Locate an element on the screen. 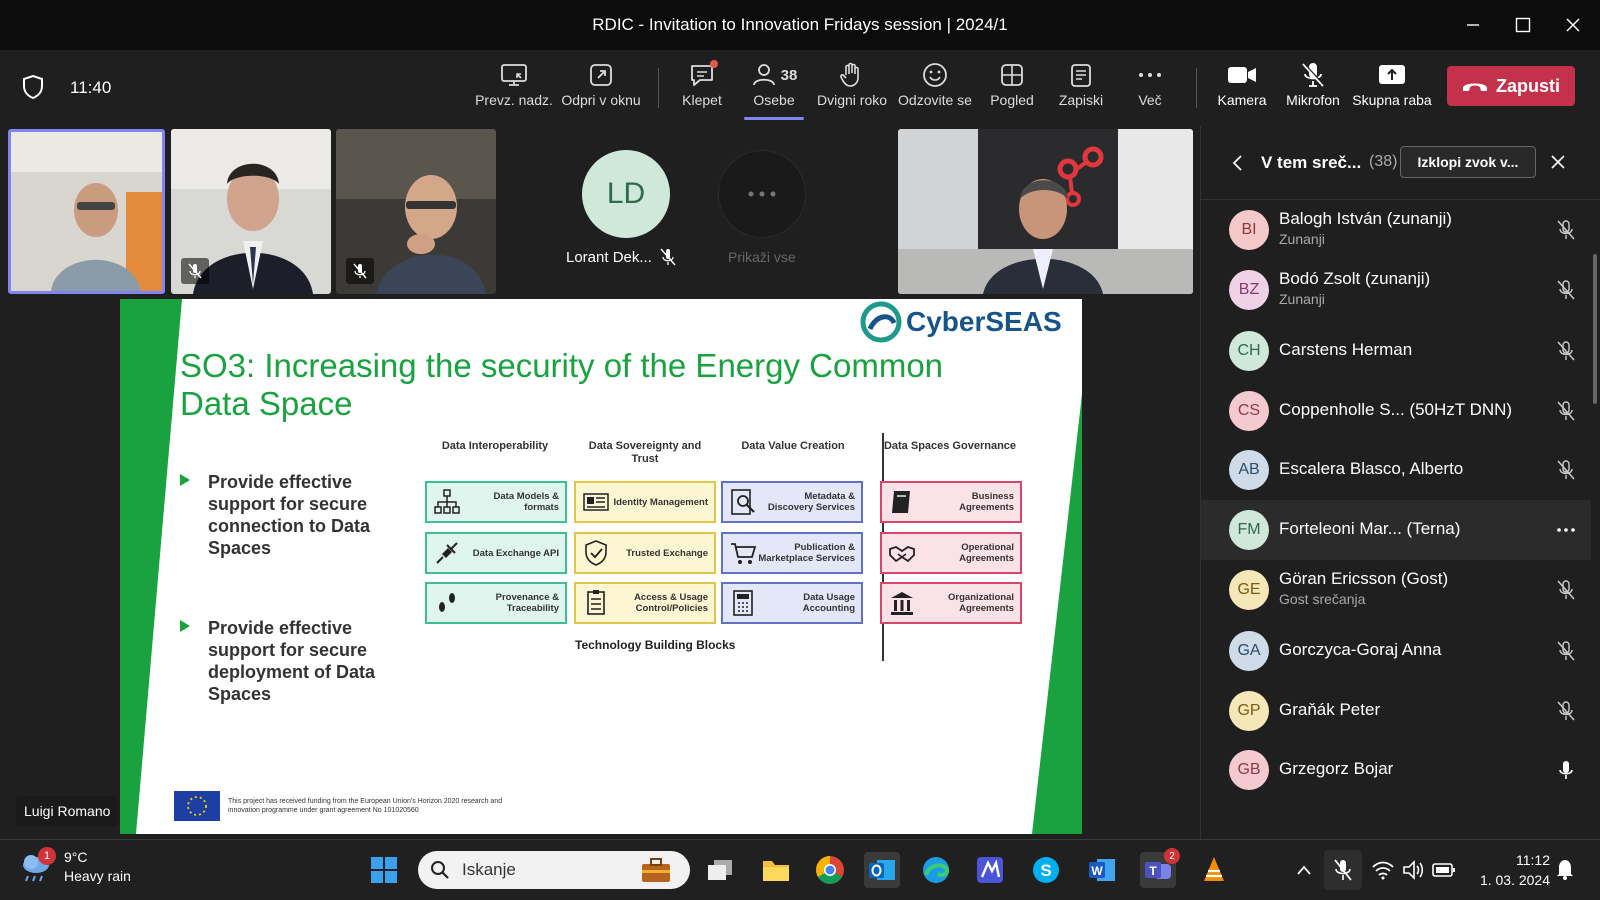 The width and height of the screenshot is (1600, 900). camera-button: Kamera is located at coordinates (1242, 89).